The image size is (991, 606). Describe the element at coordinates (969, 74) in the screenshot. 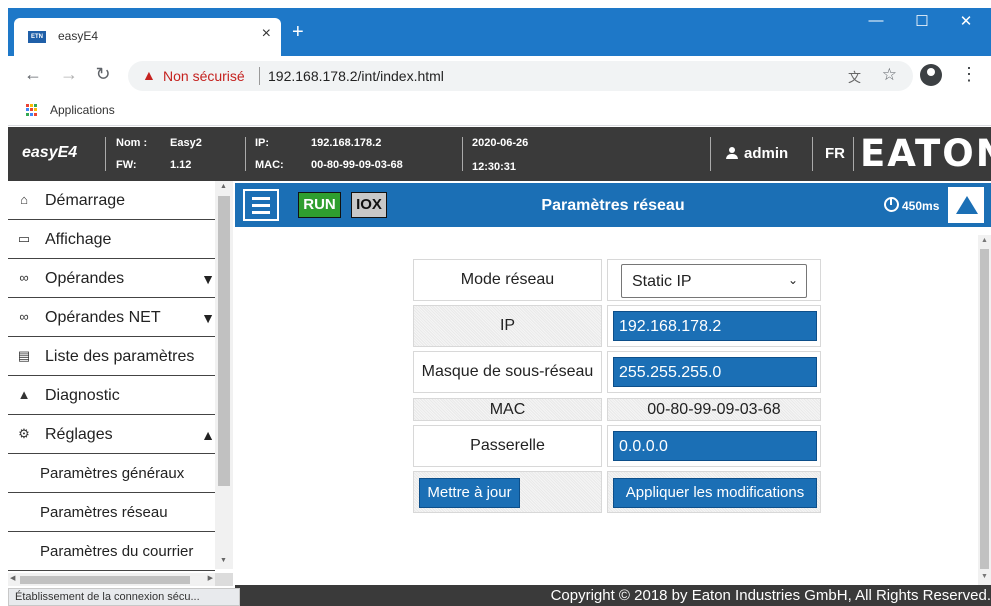

I see `menu-icon: ⋮` at that location.